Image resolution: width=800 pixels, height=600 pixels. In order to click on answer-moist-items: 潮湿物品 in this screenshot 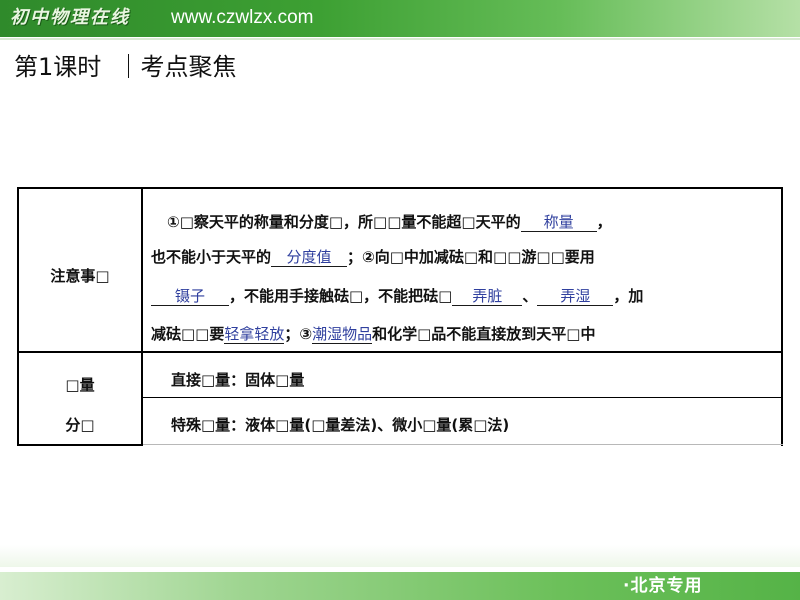, I will do `click(342, 334)`.